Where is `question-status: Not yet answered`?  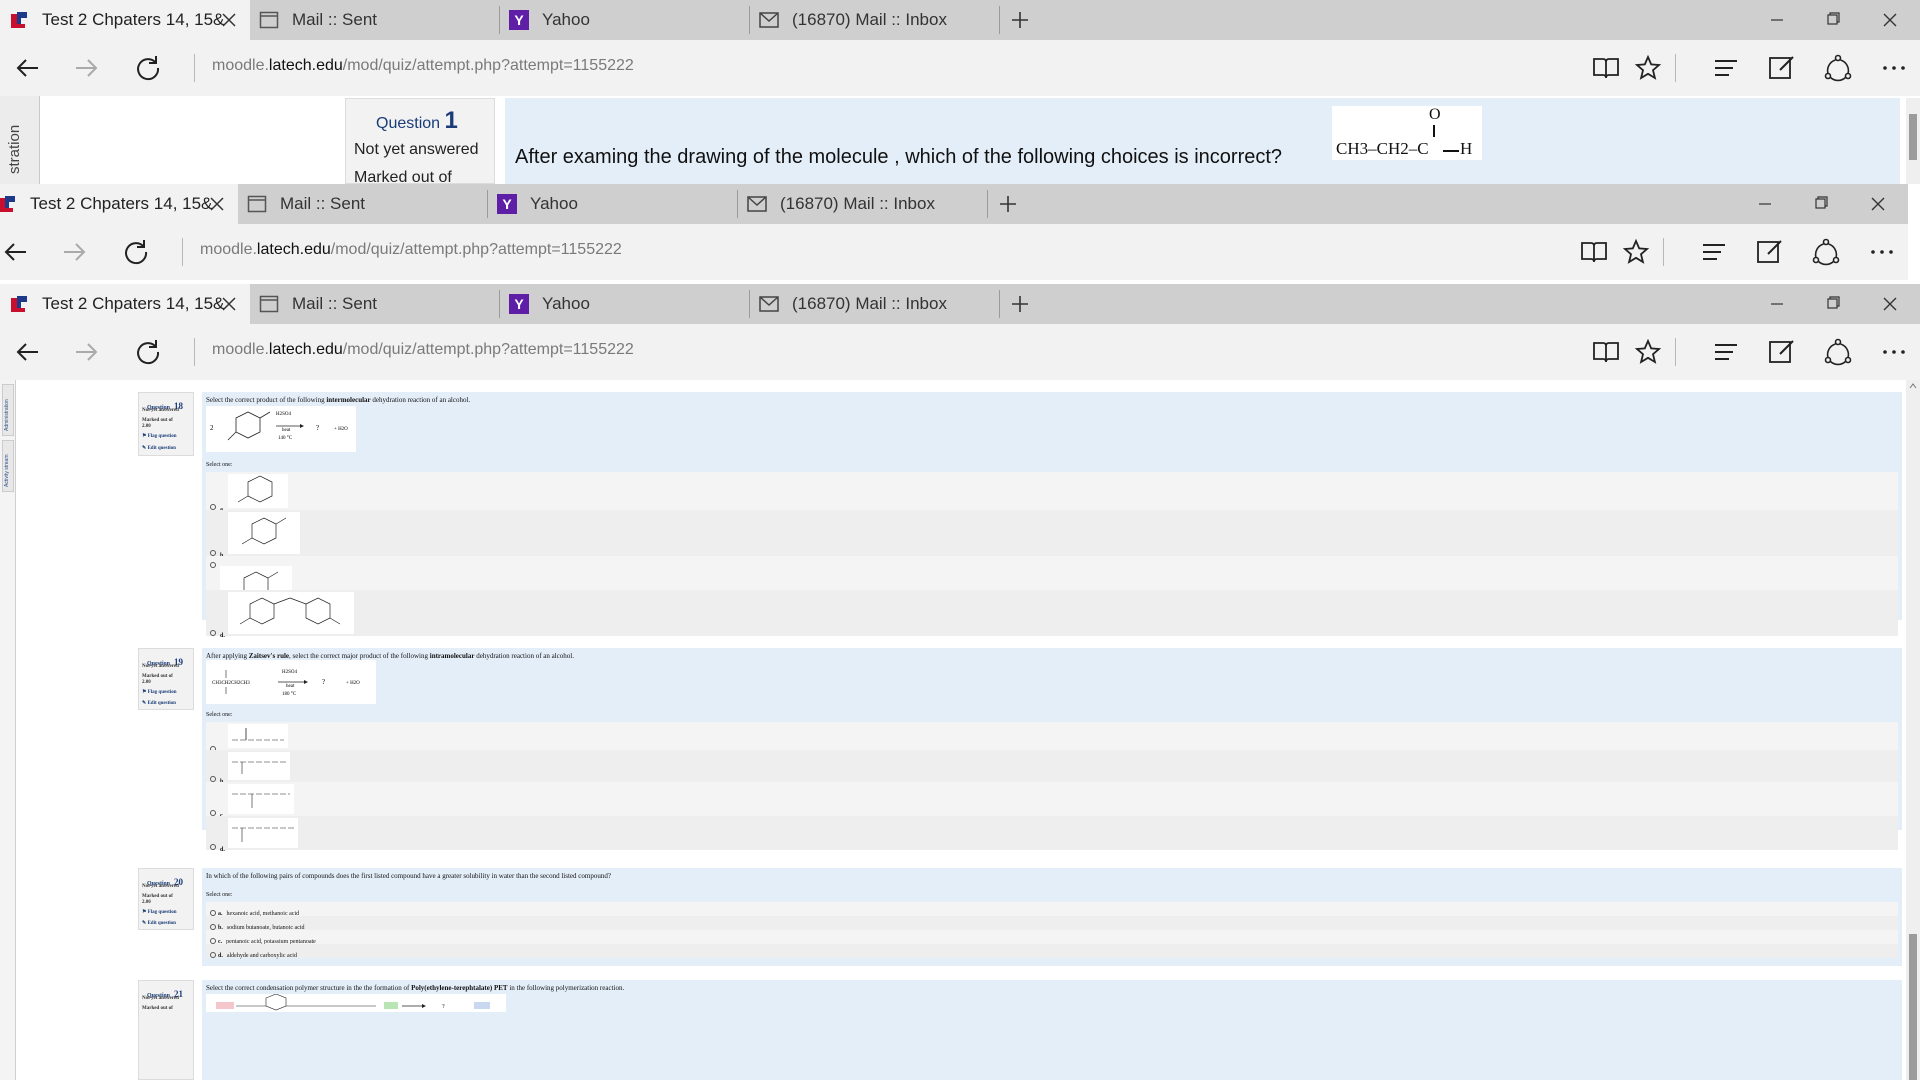
question-status: Not yet answered is located at coordinates (160, 410).